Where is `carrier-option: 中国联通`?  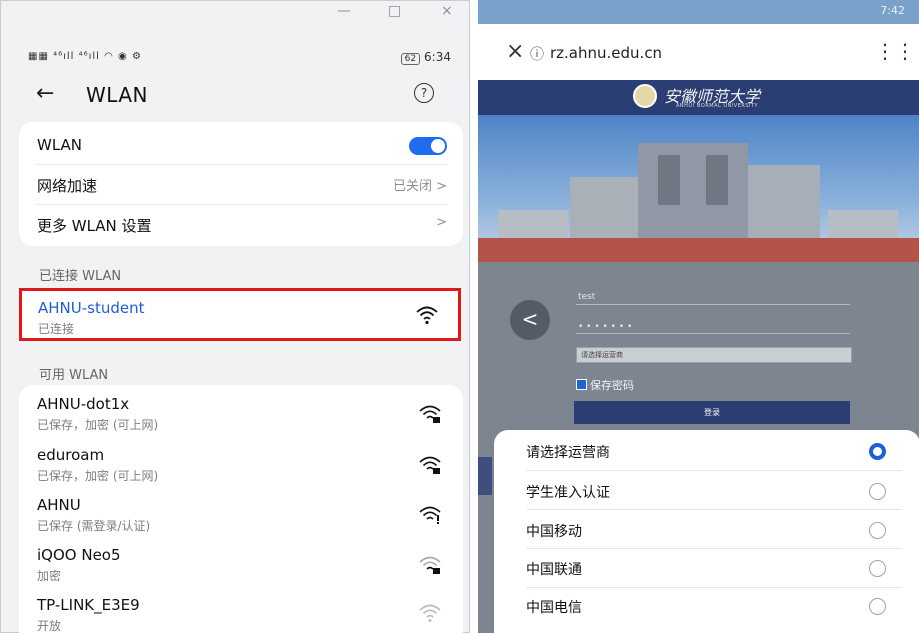 carrier-option: 中国联通 is located at coordinates (554, 569).